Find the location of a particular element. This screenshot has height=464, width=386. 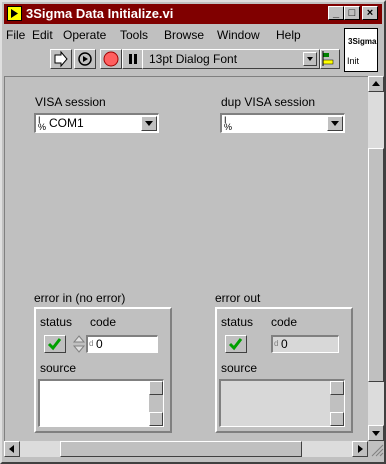

minimize-button: _ is located at coordinates (336, 13).